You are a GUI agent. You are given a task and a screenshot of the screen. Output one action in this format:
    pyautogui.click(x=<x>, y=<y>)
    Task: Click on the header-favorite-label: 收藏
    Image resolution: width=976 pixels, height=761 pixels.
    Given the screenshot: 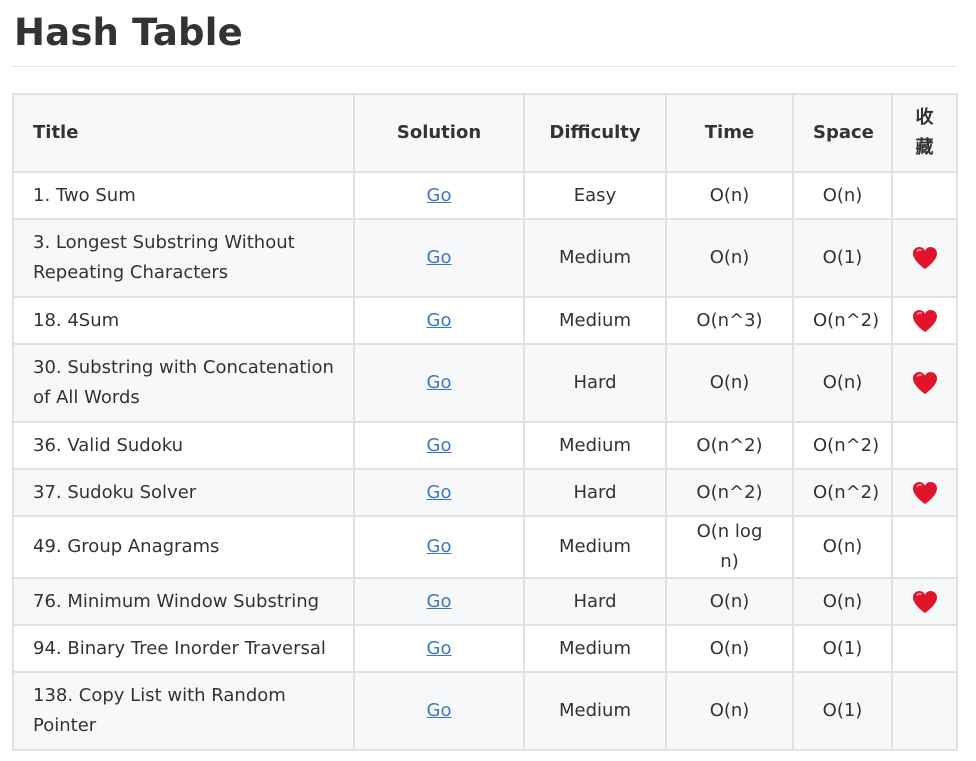 What is the action you would take?
    pyautogui.click(x=924, y=132)
    